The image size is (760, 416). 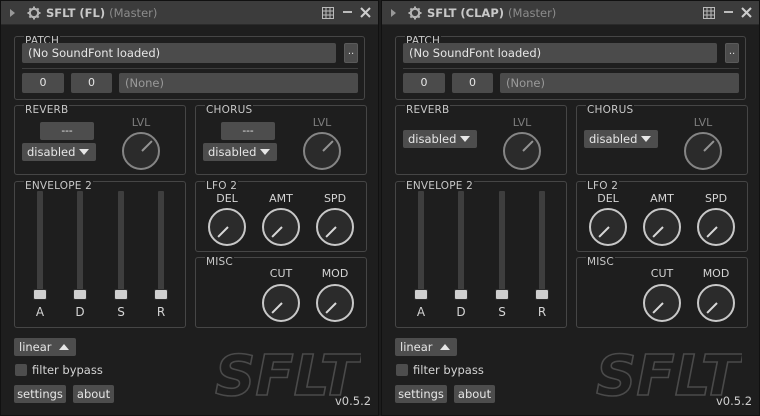 I want to click on chorus-label: CHORUS, so click(x=229, y=110).